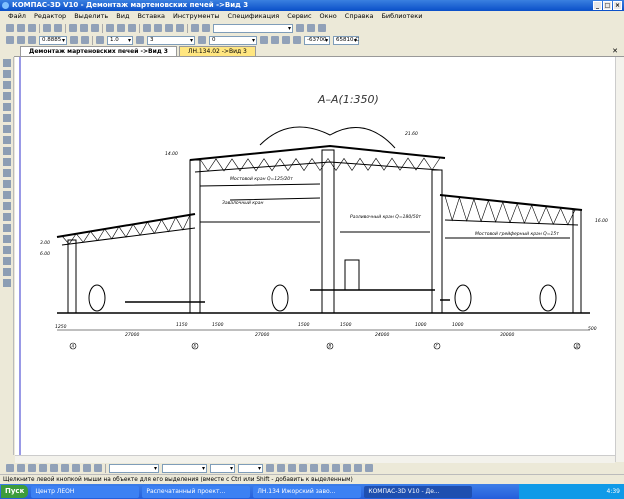 The width and height of the screenshot is (624, 499). I want to click on new-icon, so click(10, 28).